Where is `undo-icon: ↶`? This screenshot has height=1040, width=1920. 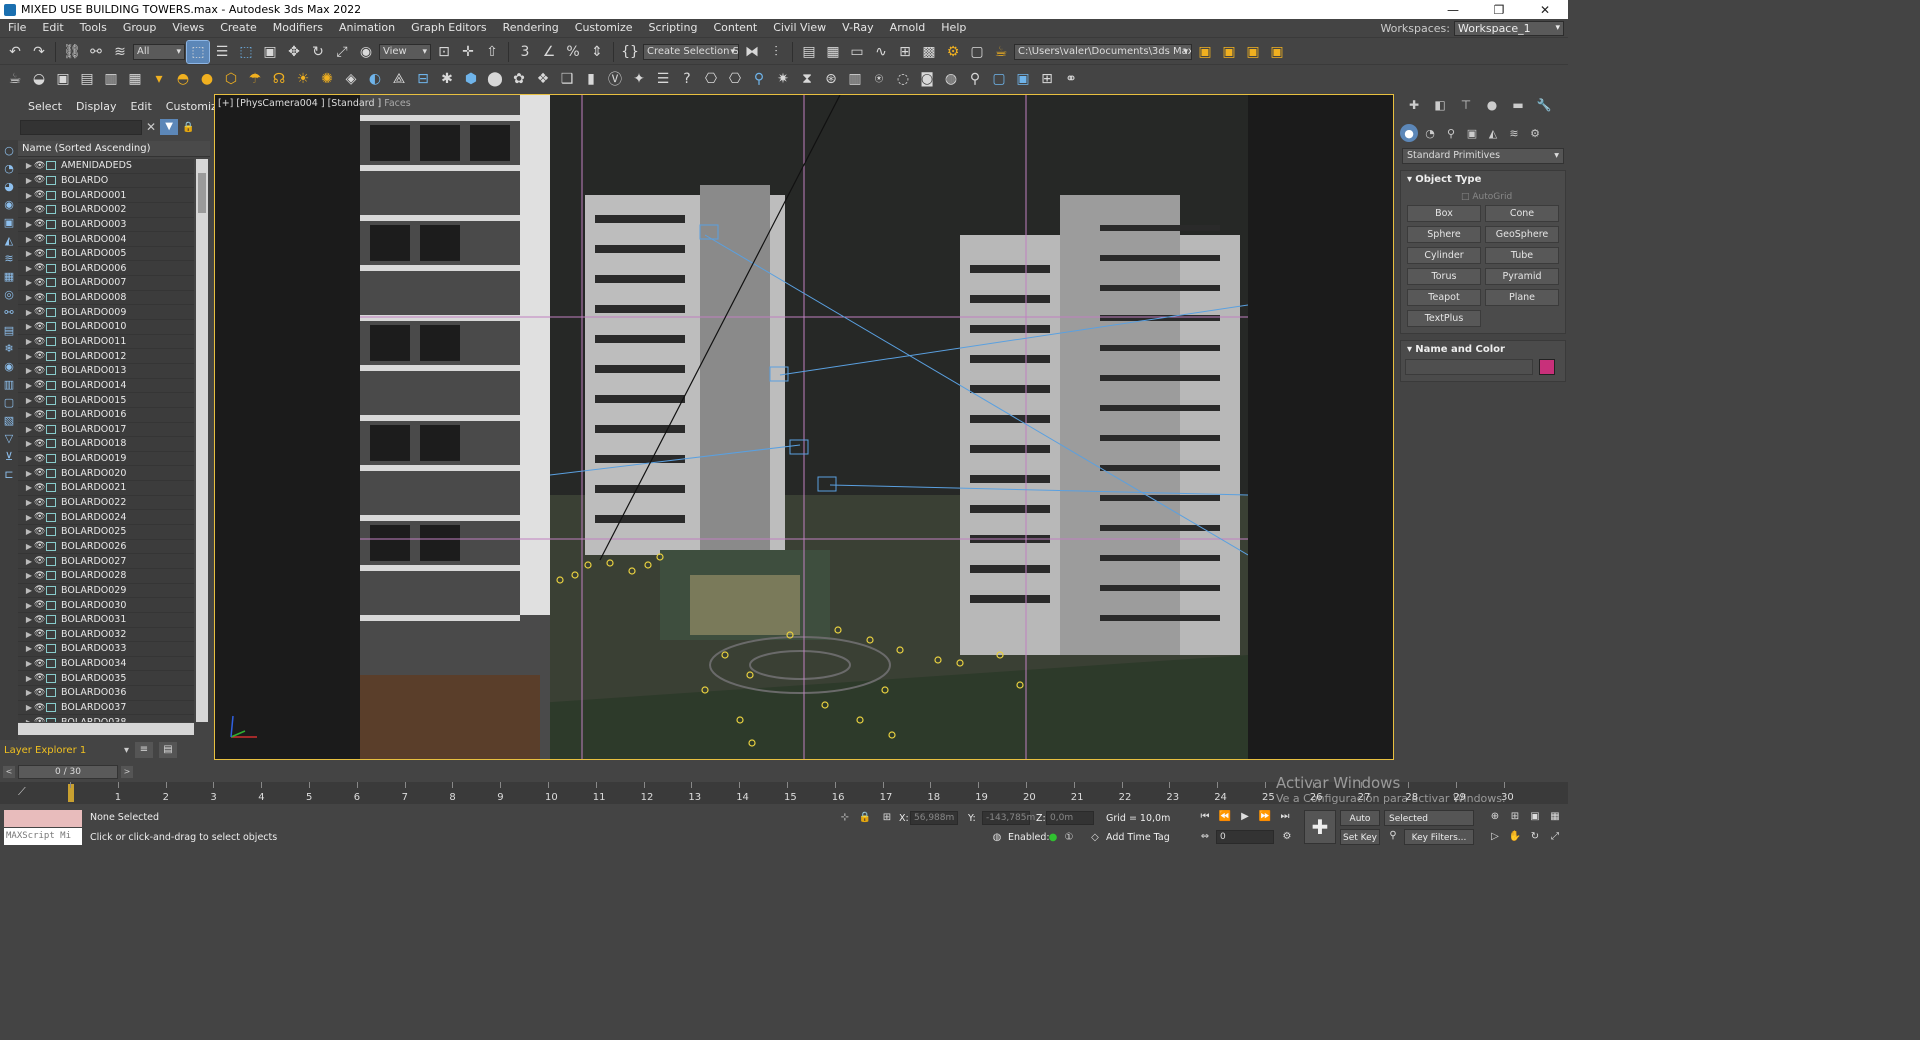 undo-icon: ↶ is located at coordinates (15, 52).